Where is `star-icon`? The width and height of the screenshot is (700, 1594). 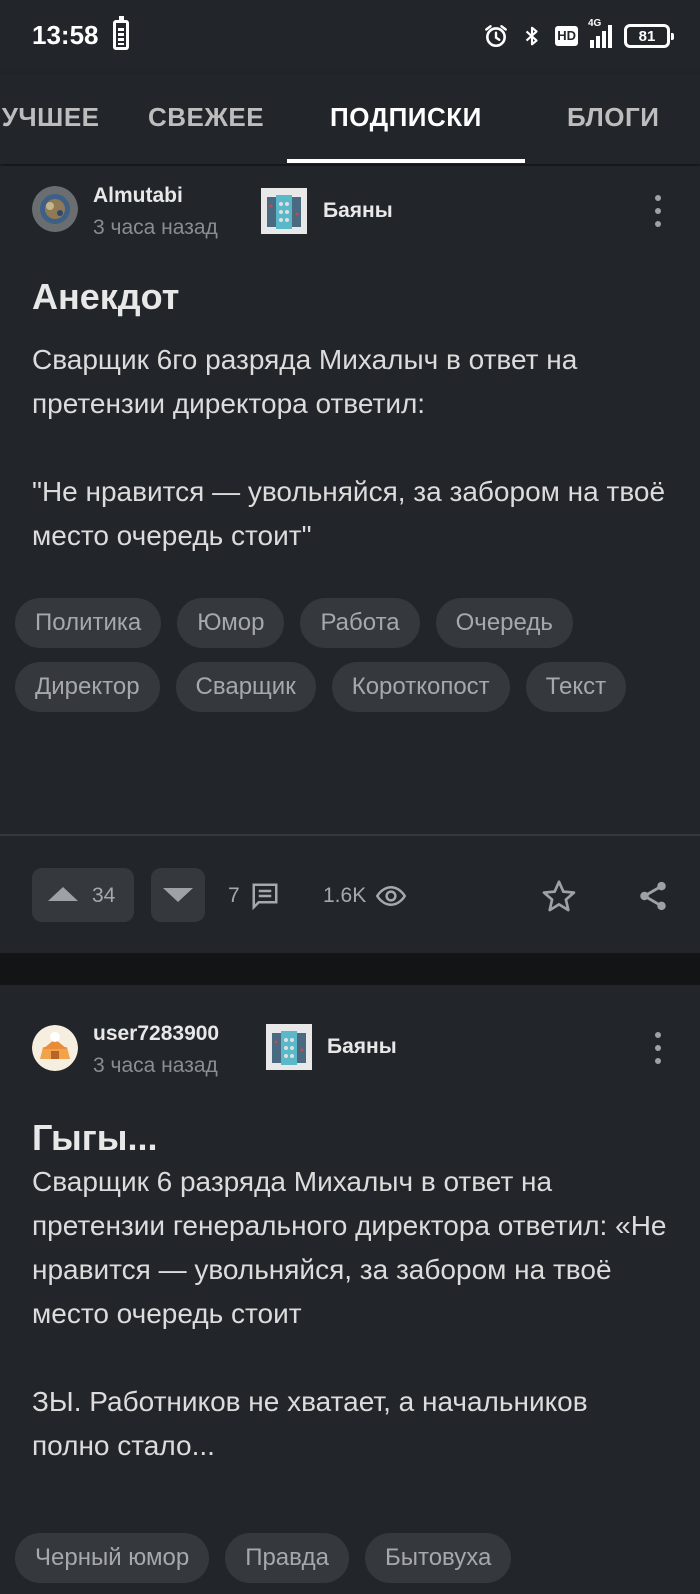 star-icon is located at coordinates (559, 896).